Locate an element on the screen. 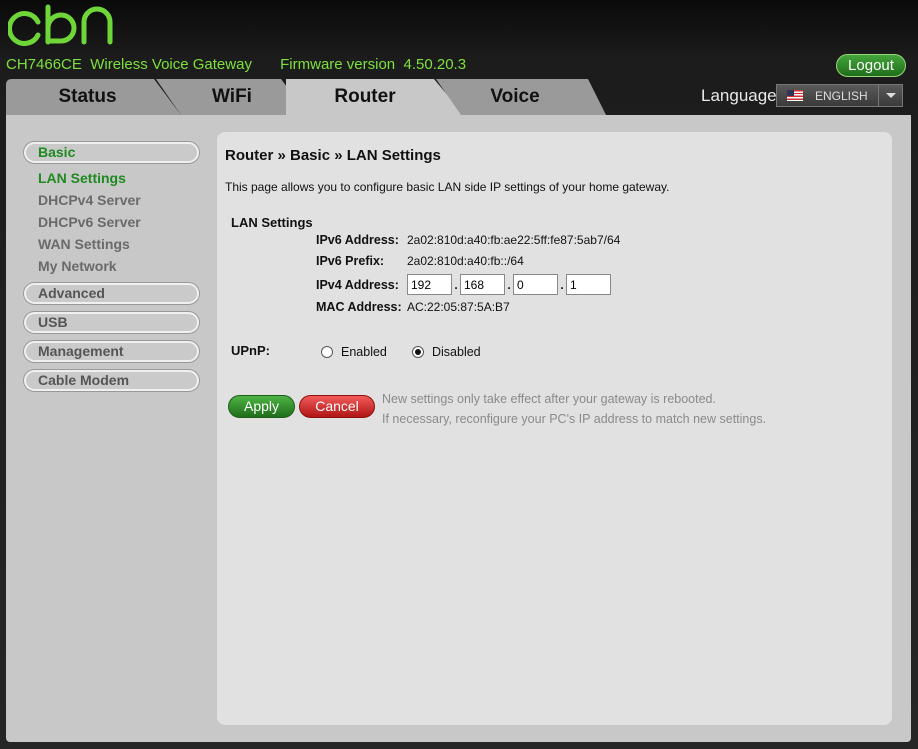  sidebar-group-management: Management is located at coordinates (111, 351).